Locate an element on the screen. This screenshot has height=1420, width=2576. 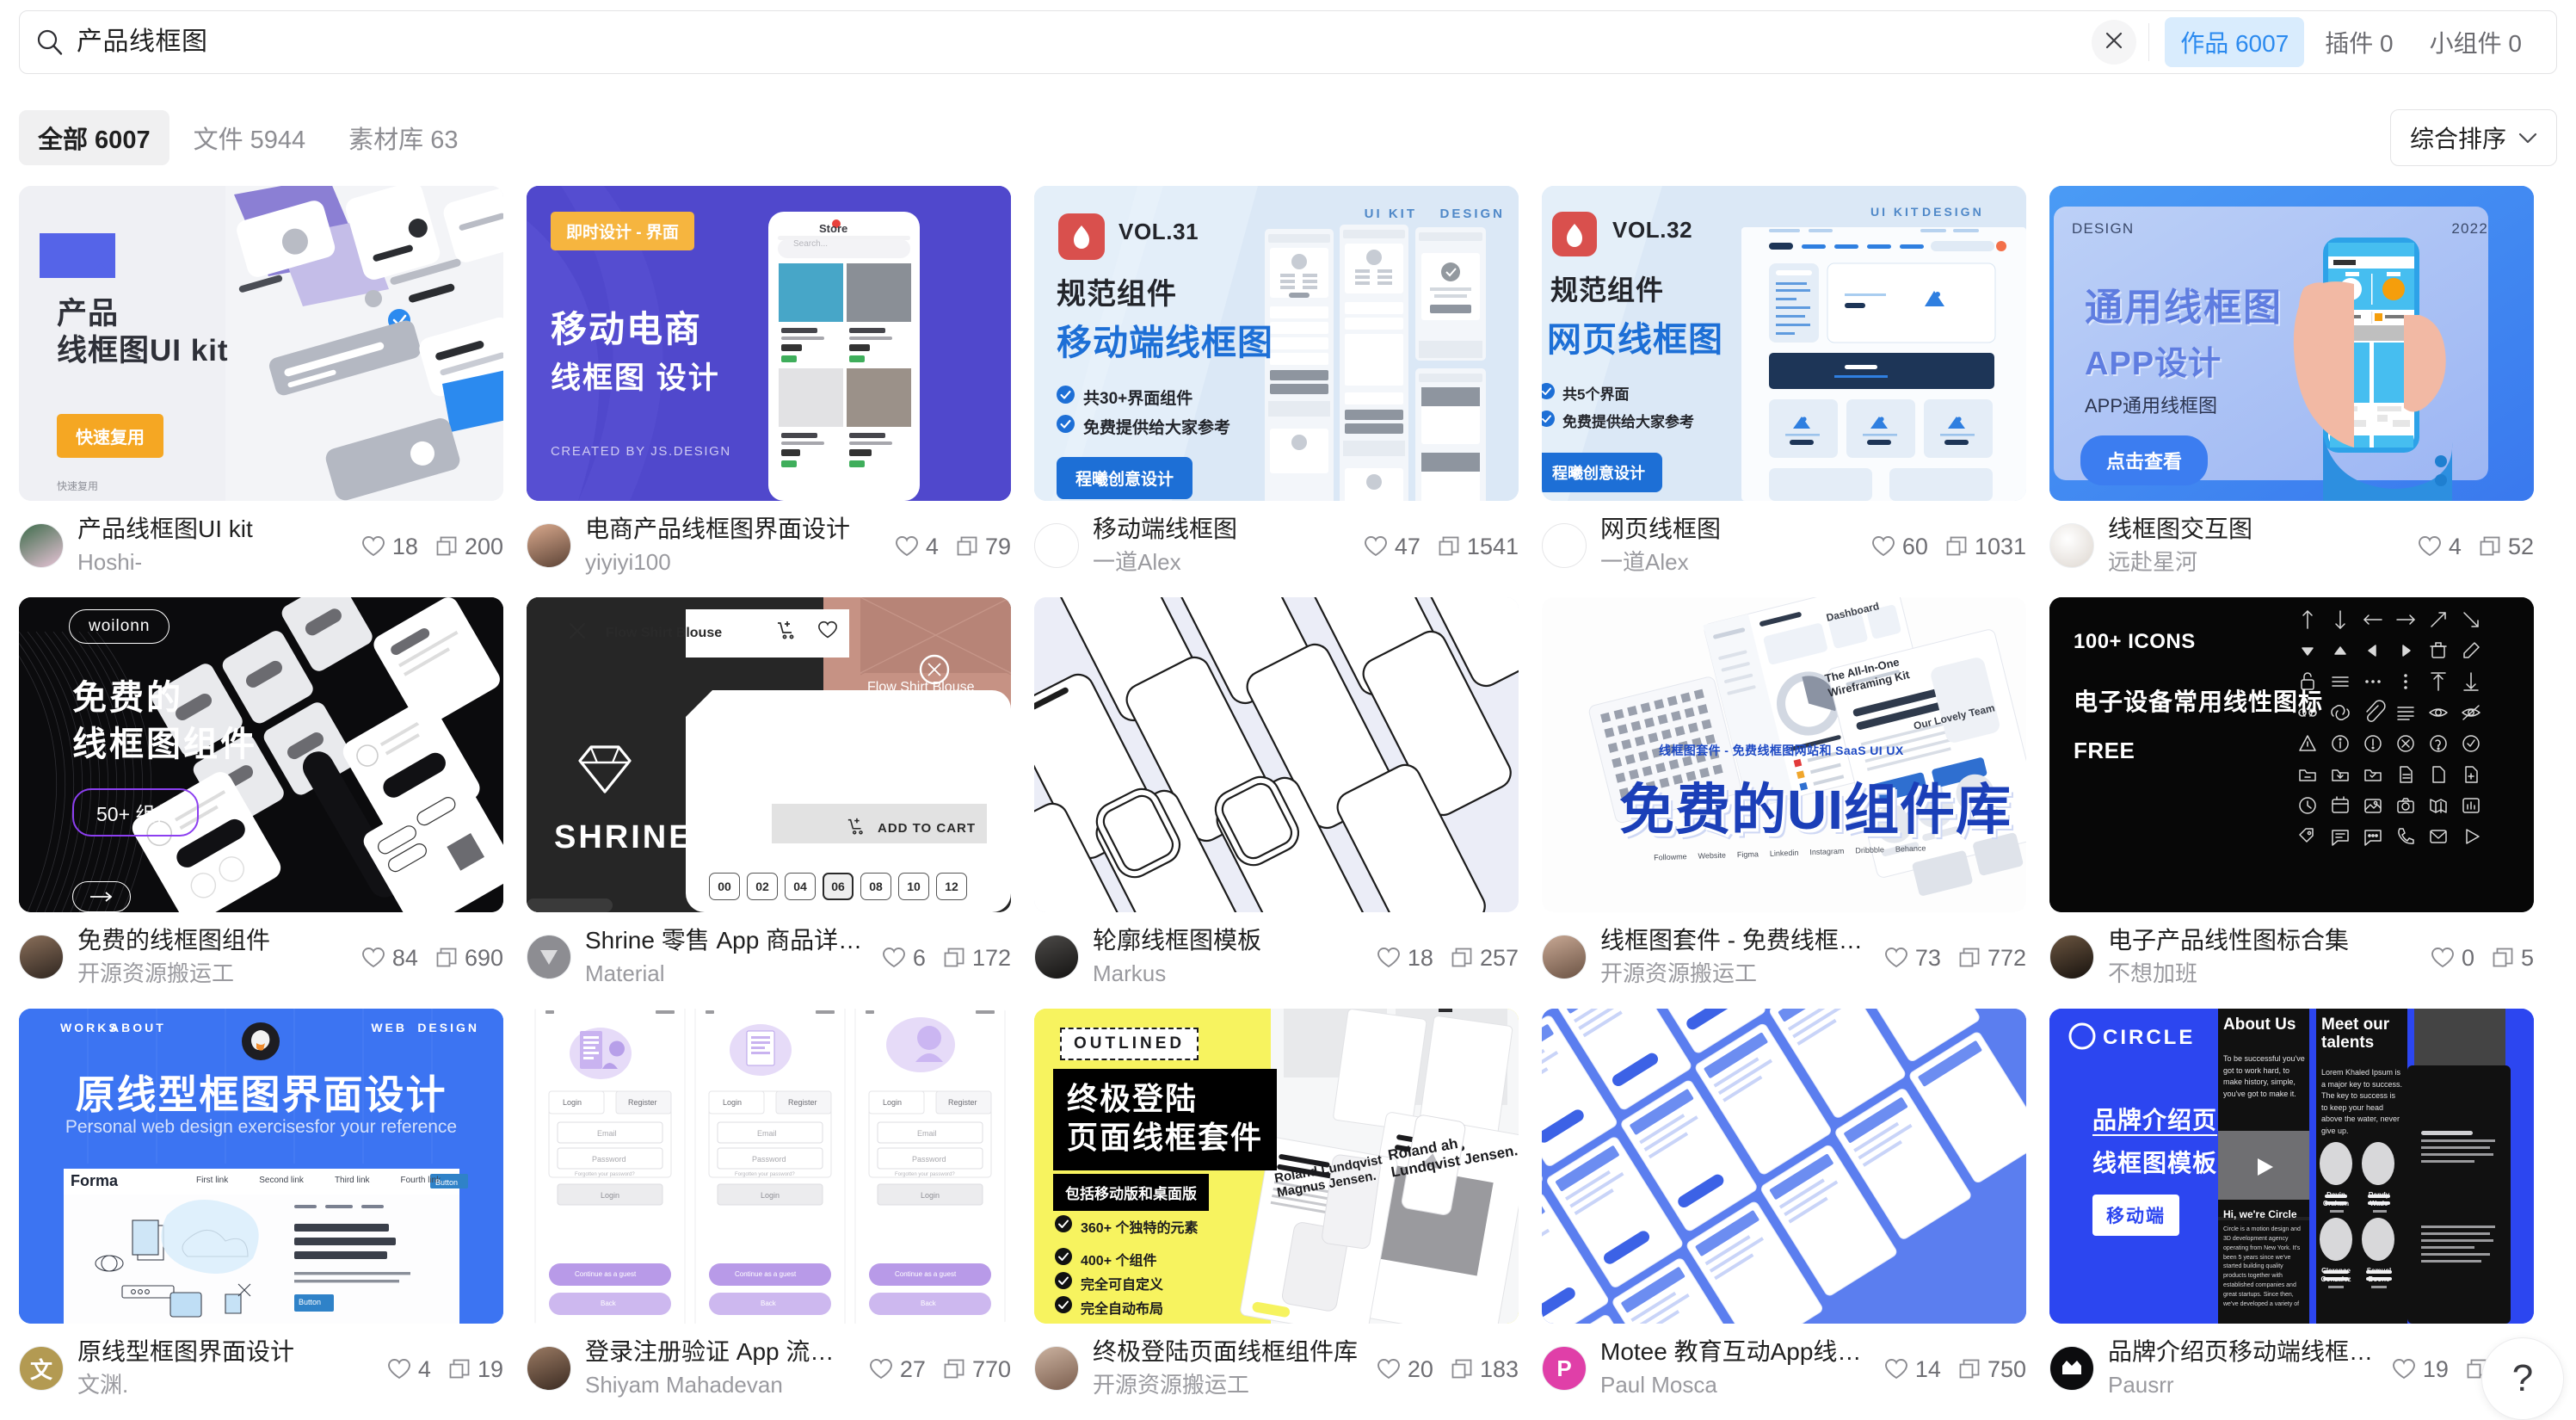
artwork-guest-button: Continue as a guest is located at coordinates (765, 1274).